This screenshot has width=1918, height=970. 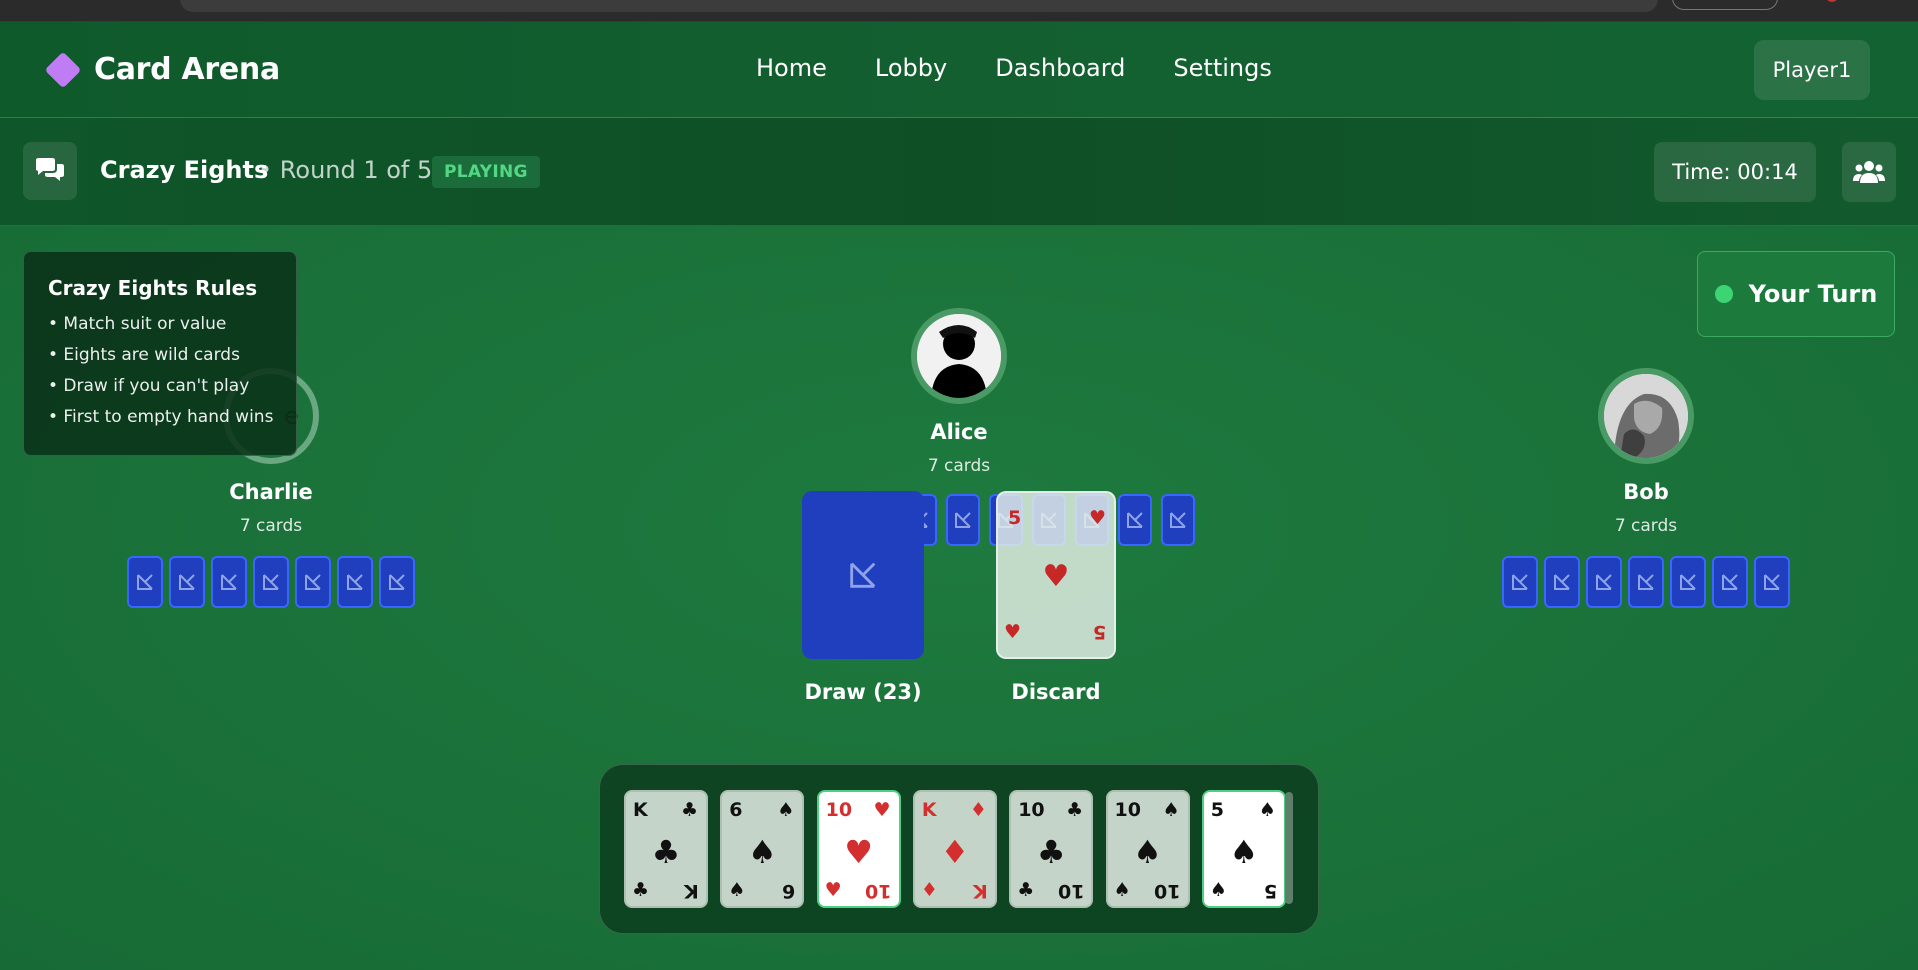 I want to click on game-timer: Time: 00:14, so click(x=1735, y=172).